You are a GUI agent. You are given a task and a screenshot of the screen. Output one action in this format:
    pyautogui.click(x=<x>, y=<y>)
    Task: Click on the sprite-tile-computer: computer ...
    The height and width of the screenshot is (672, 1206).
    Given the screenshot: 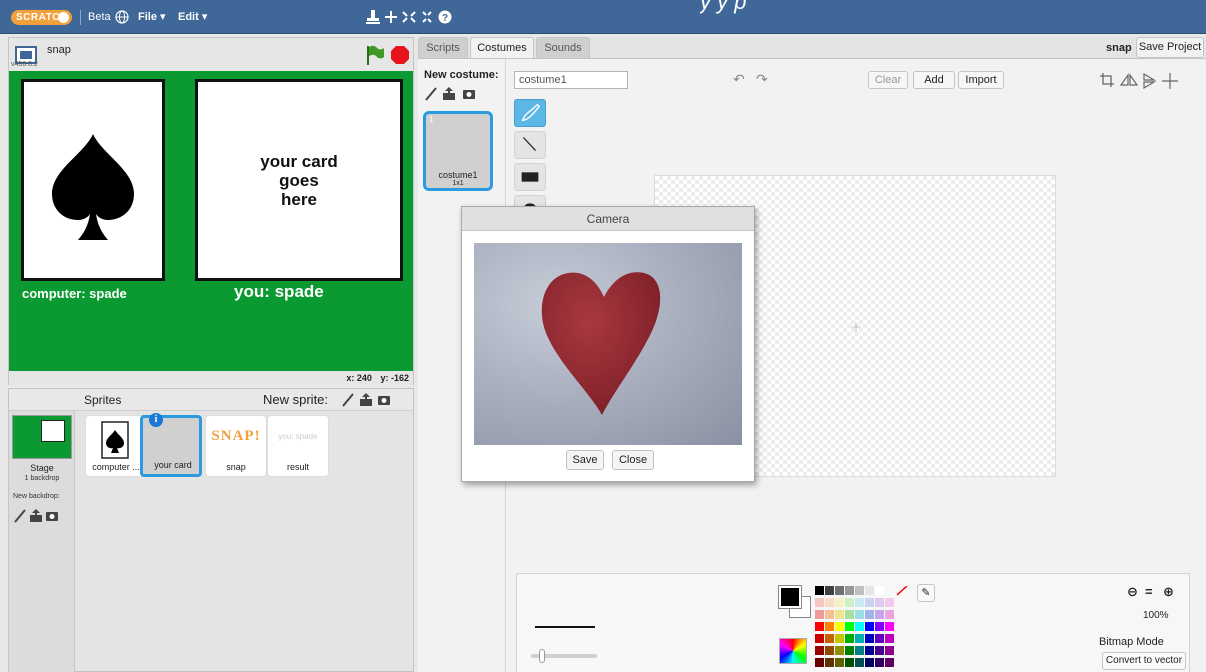 What is the action you would take?
    pyautogui.click(x=116, y=446)
    